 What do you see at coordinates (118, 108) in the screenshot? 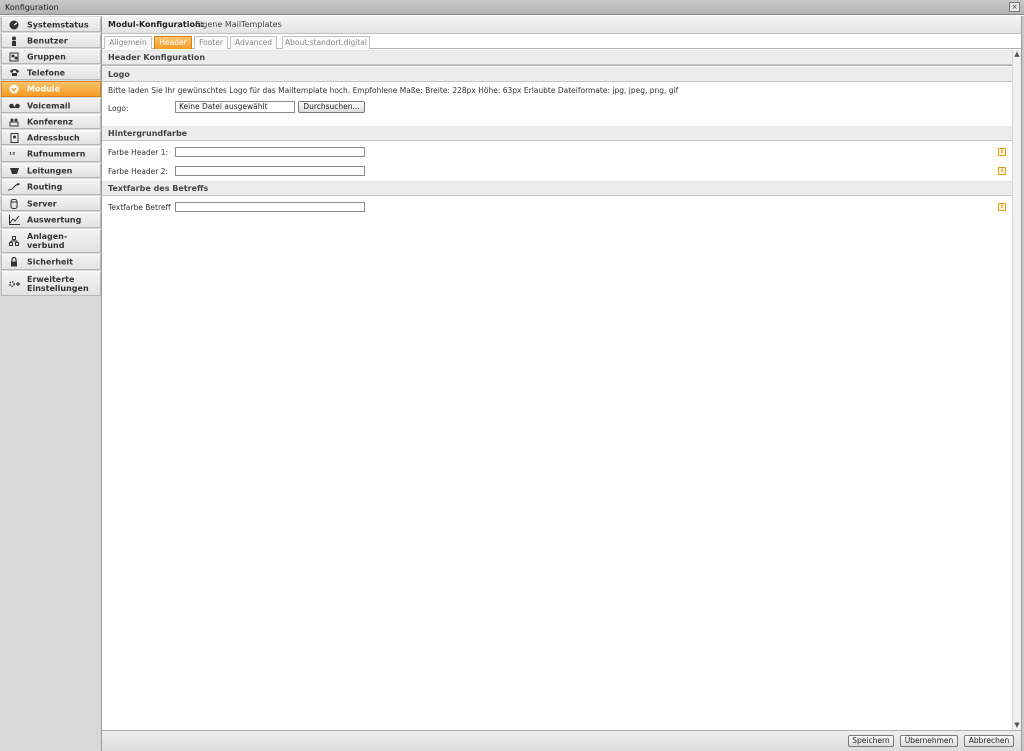
I see `logo-label: Logo:` at bounding box center [118, 108].